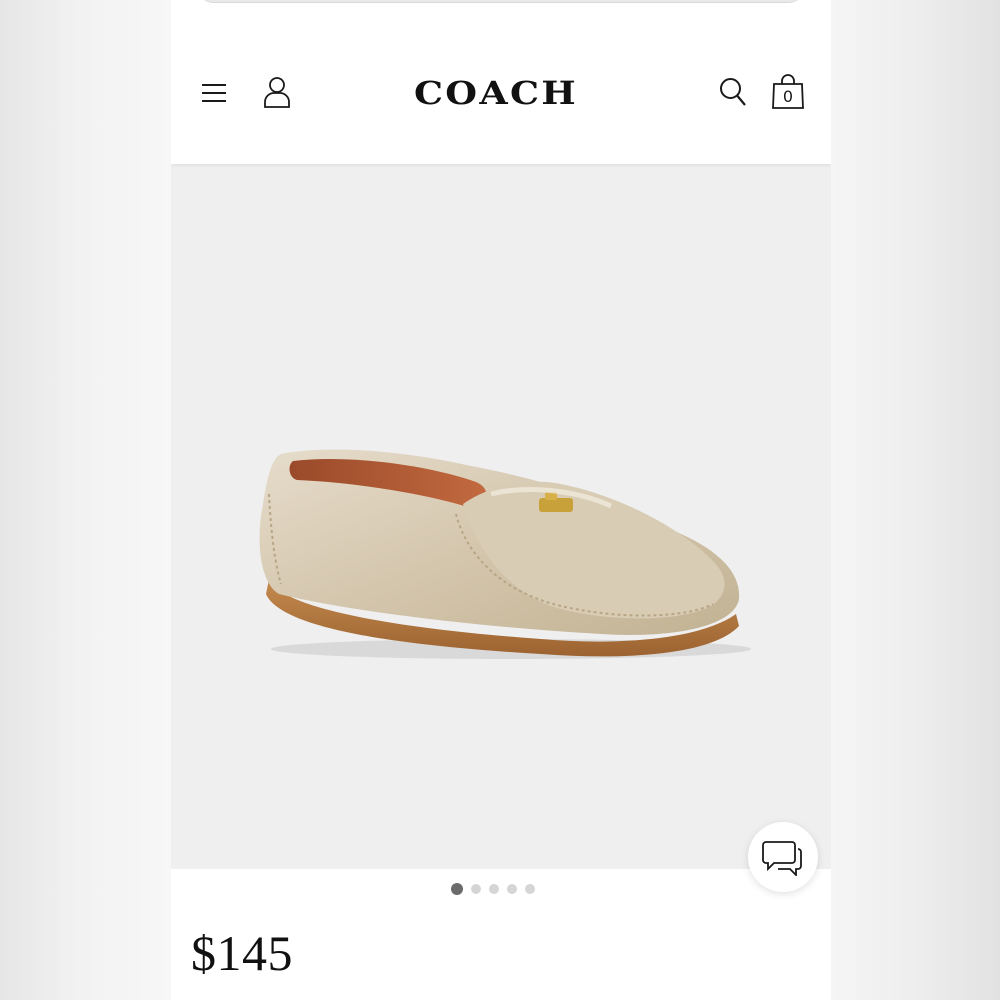 This screenshot has width=1000, height=1000. Describe the element at coordinates (214, 93) in the screenshot. I see `hamburger-menu-icon` at that location.